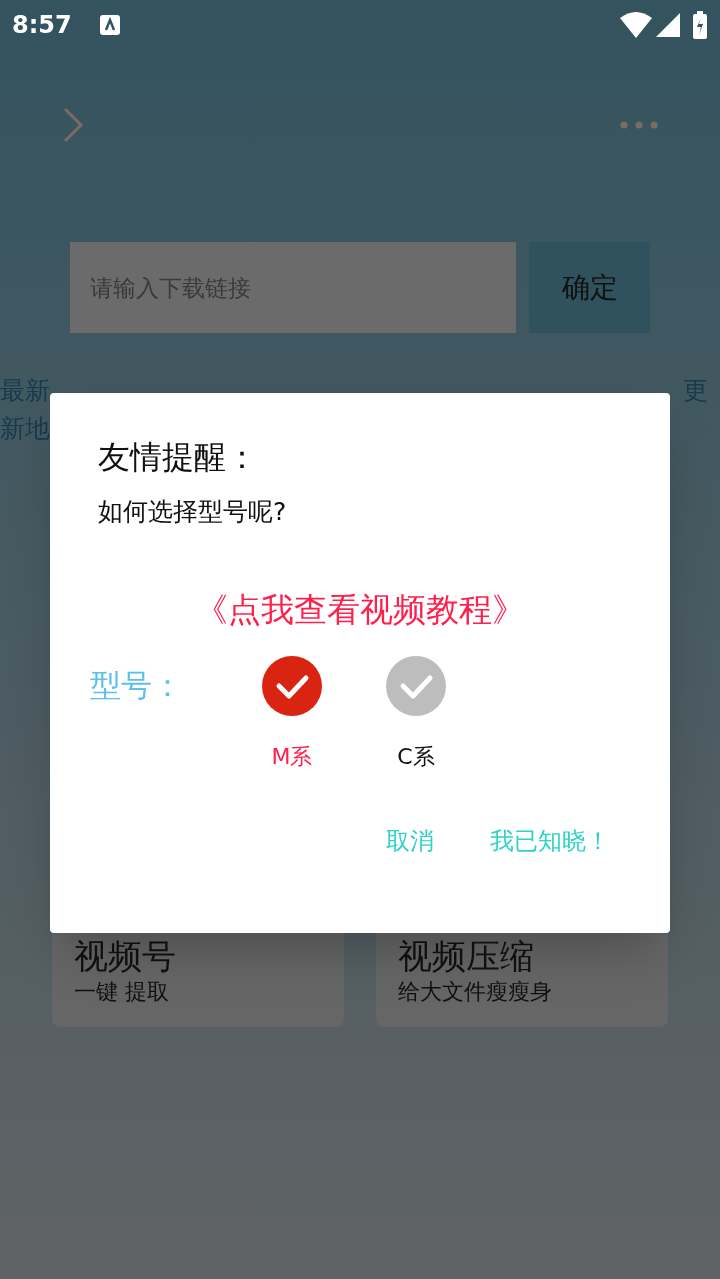 Image resolution: width=720 pixels, height=1279 pixels. Describe the element at coordinates (125, 956) in the screenshot. I see `card-title: 视频号` at that location.